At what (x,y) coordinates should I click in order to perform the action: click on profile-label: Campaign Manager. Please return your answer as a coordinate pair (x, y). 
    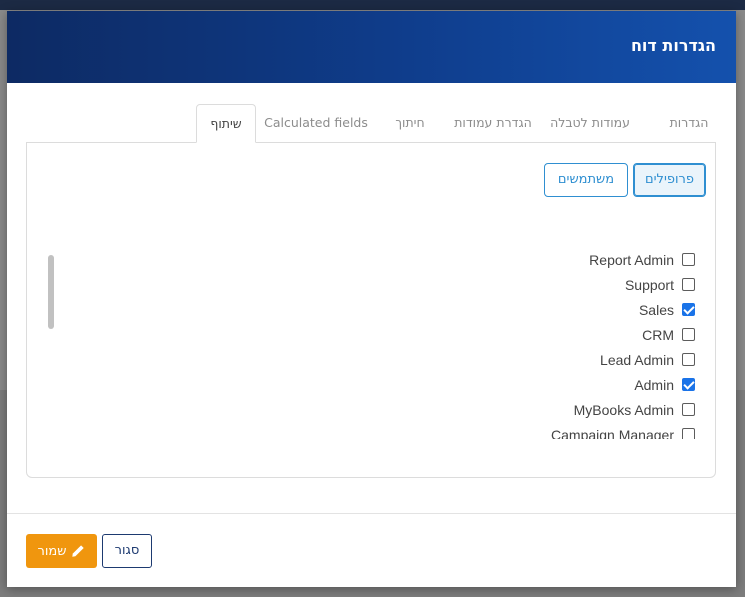
    Looking at the image, I should click on (612, 433).